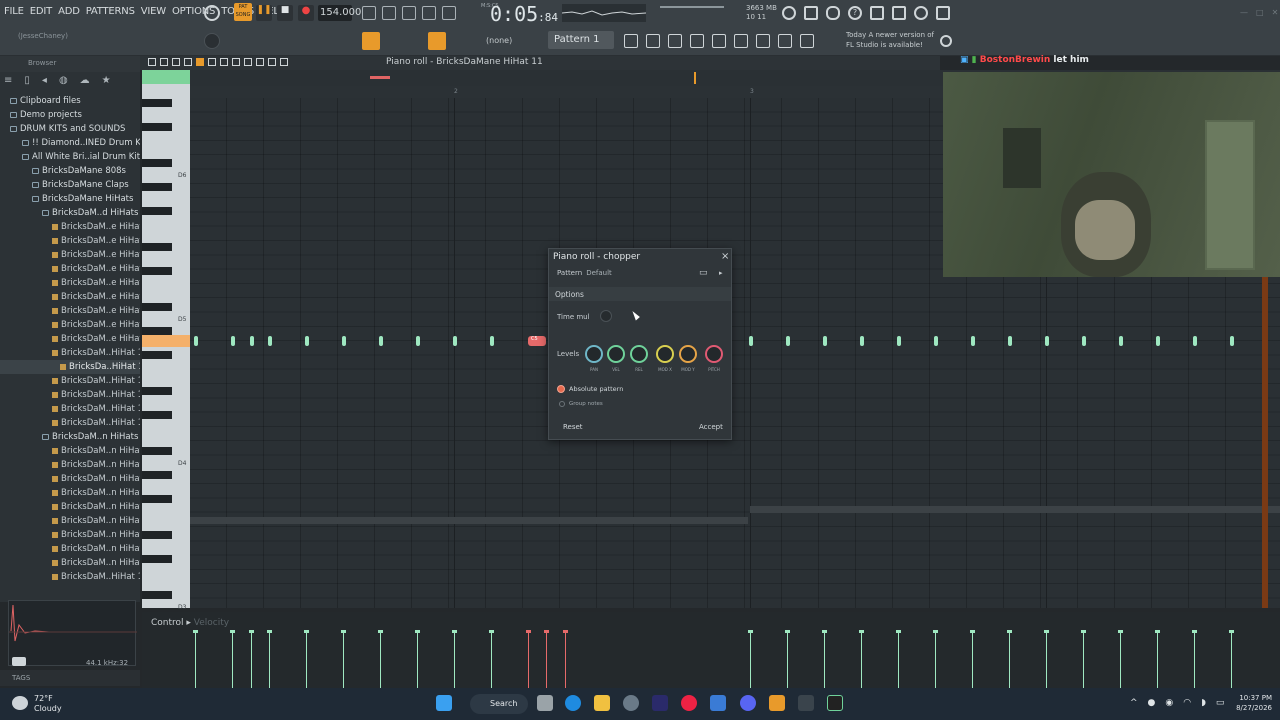 The height and width of the screenshot is (720, 1280). I want to click on time-mul-knob, so click(606, 316).